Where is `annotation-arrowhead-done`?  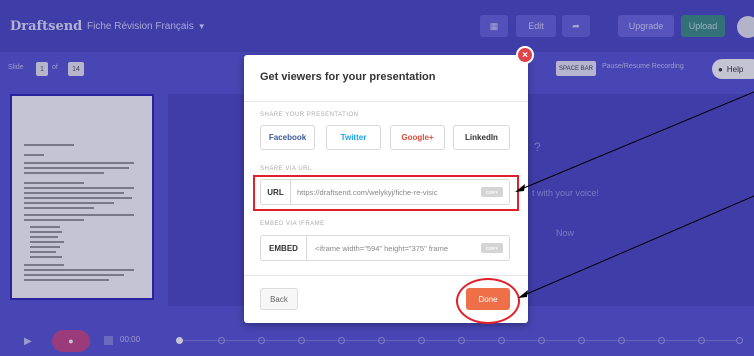
annotation-arrowhead-done is located at coordinates (523, 294).